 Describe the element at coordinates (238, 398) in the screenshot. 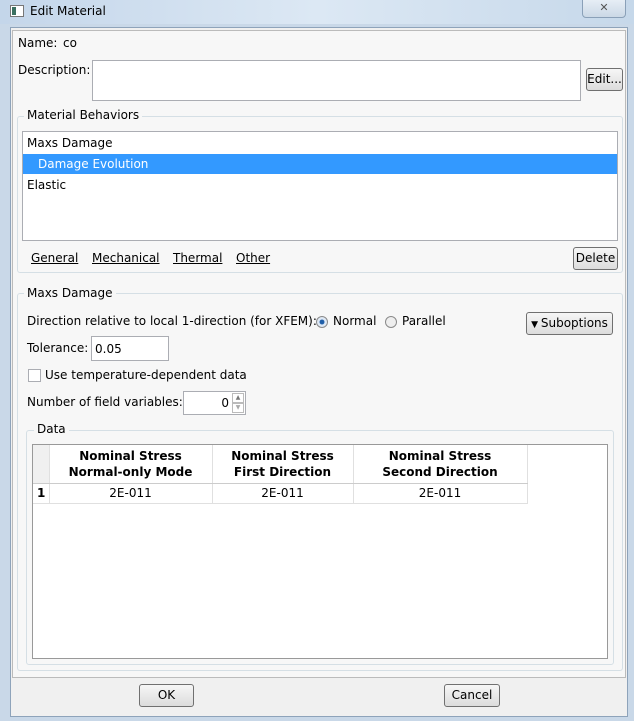

I see `spin-up-icon: ▲` at that location.